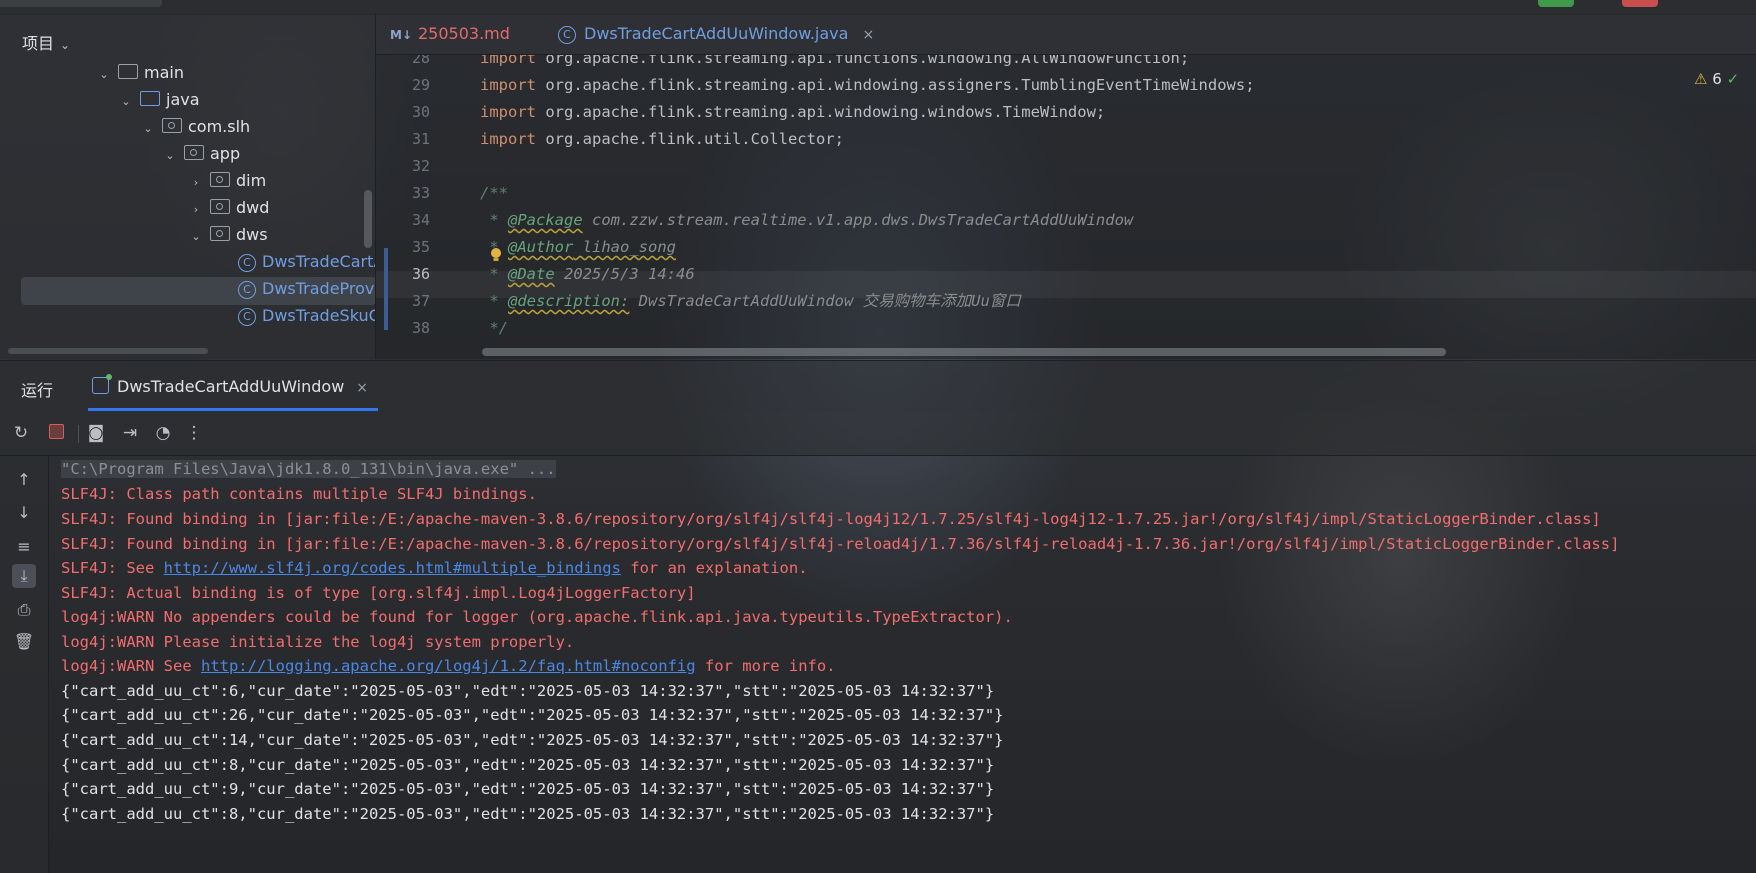 This screenshot has height=873, width=1756. I want to click on toolbar-divider, so click(78, 434).